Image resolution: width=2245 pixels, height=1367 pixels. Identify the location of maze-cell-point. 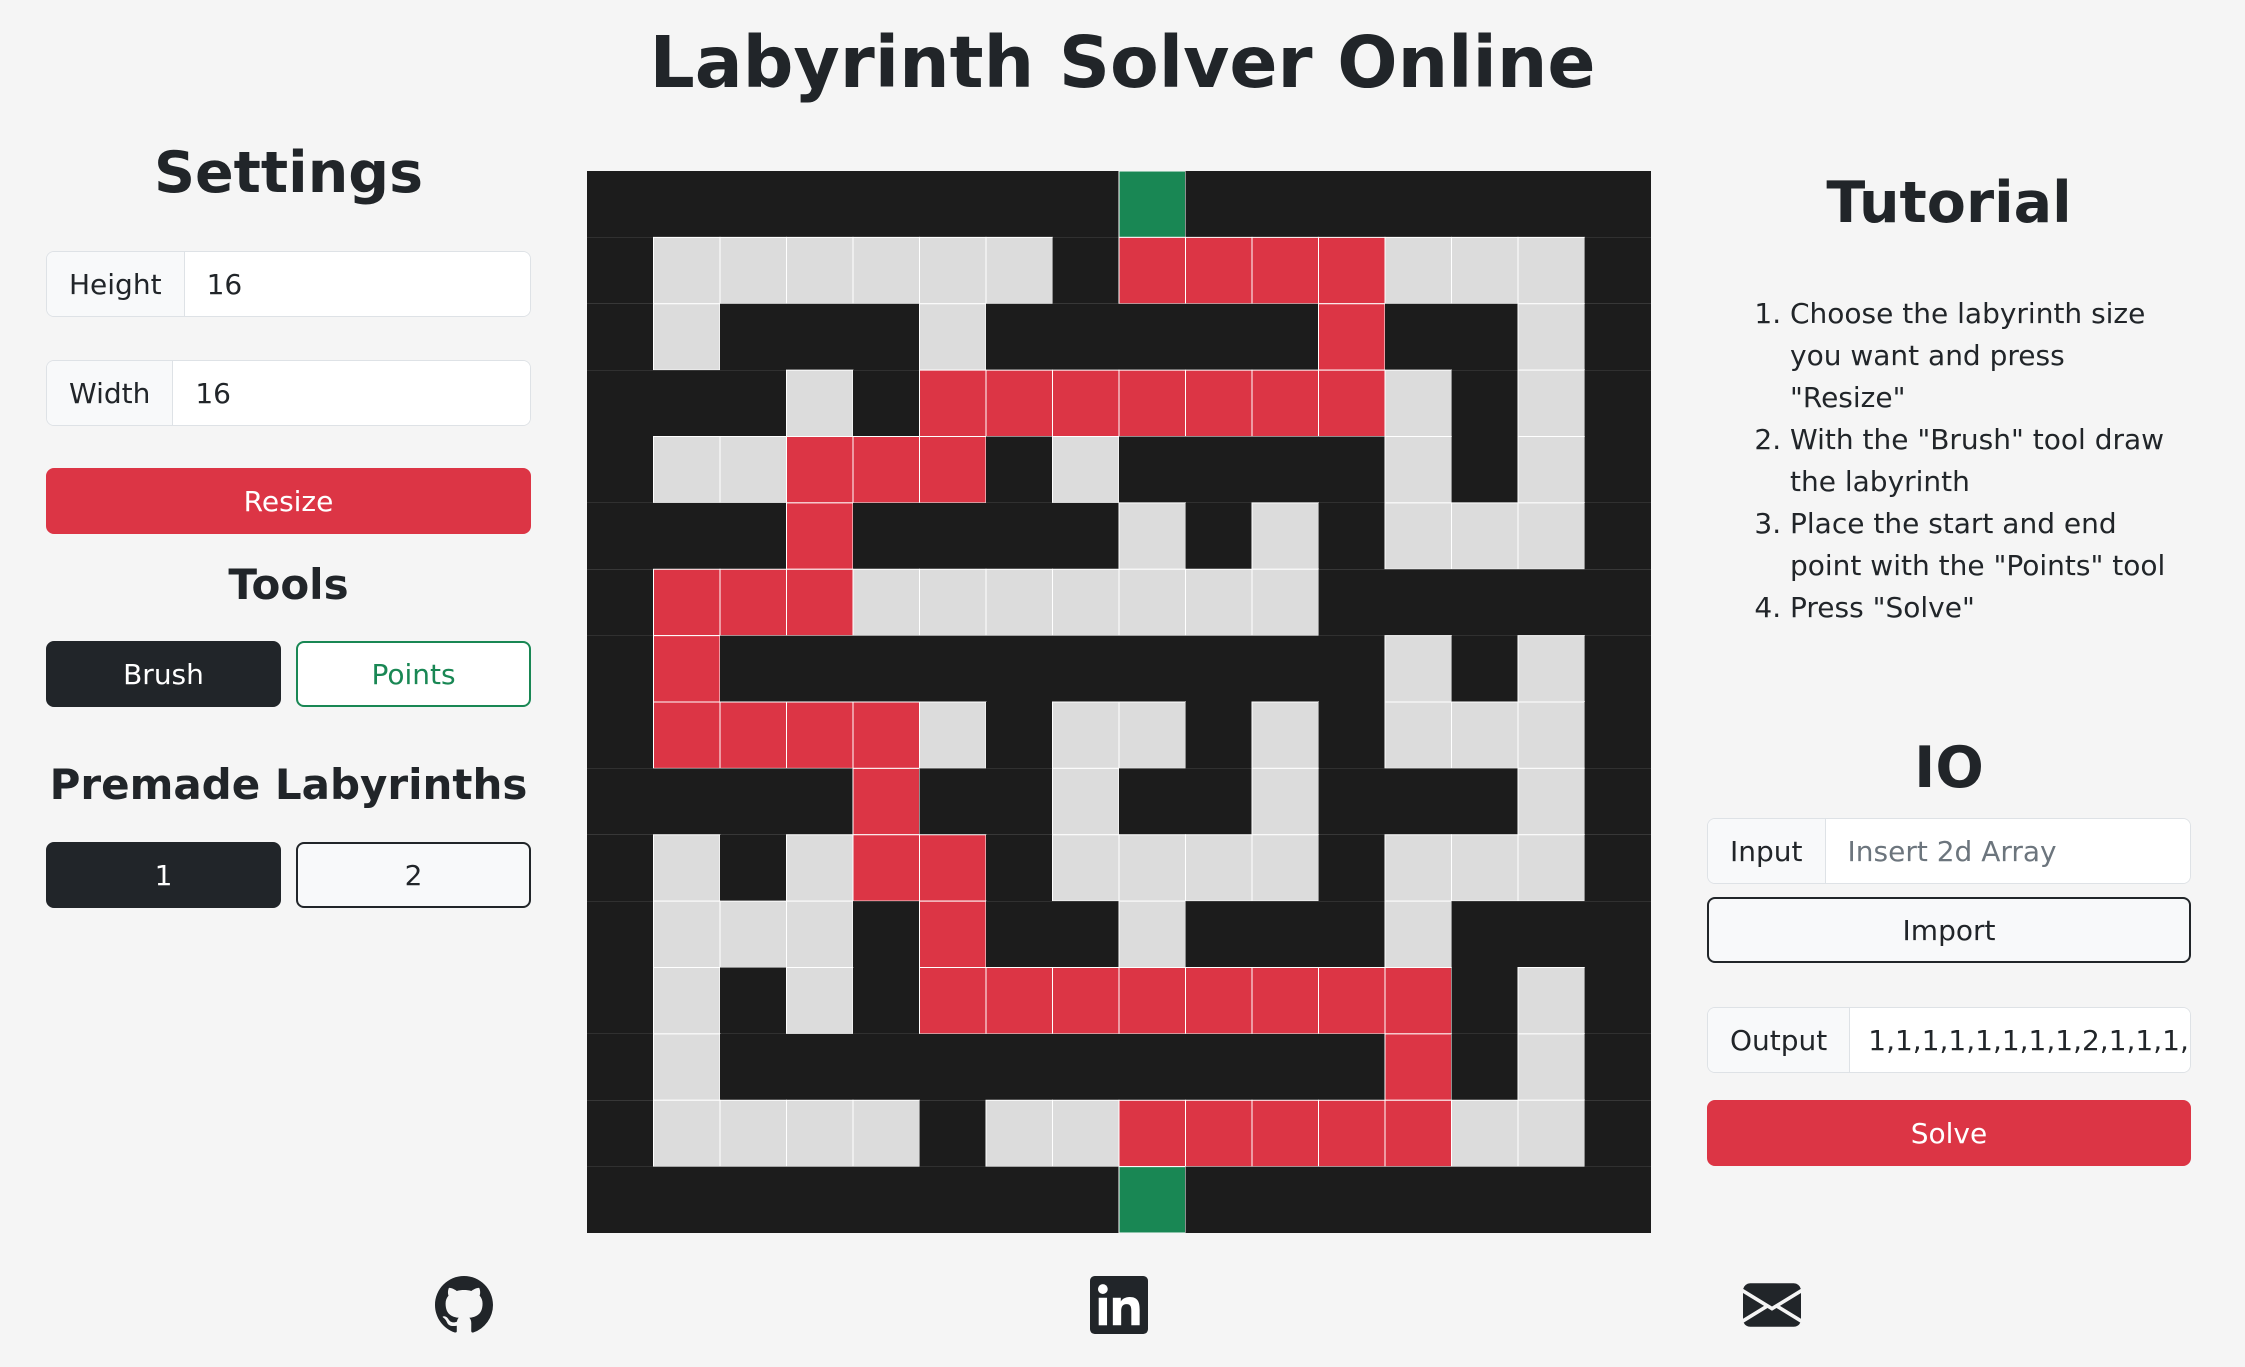
(1152, 1199).